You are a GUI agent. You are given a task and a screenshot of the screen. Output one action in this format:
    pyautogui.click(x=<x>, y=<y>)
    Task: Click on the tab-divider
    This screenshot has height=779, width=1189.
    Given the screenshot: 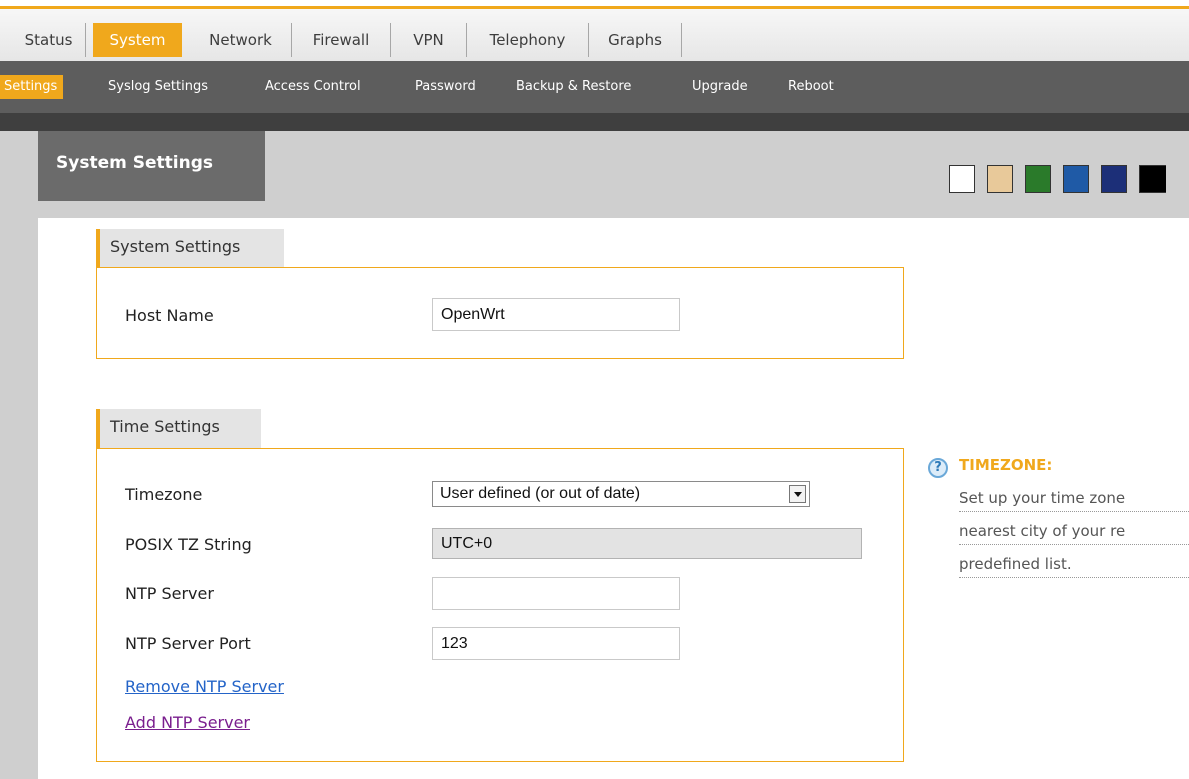 What is the action you would take?
    pyautogui.click(x=681, y=40)
    